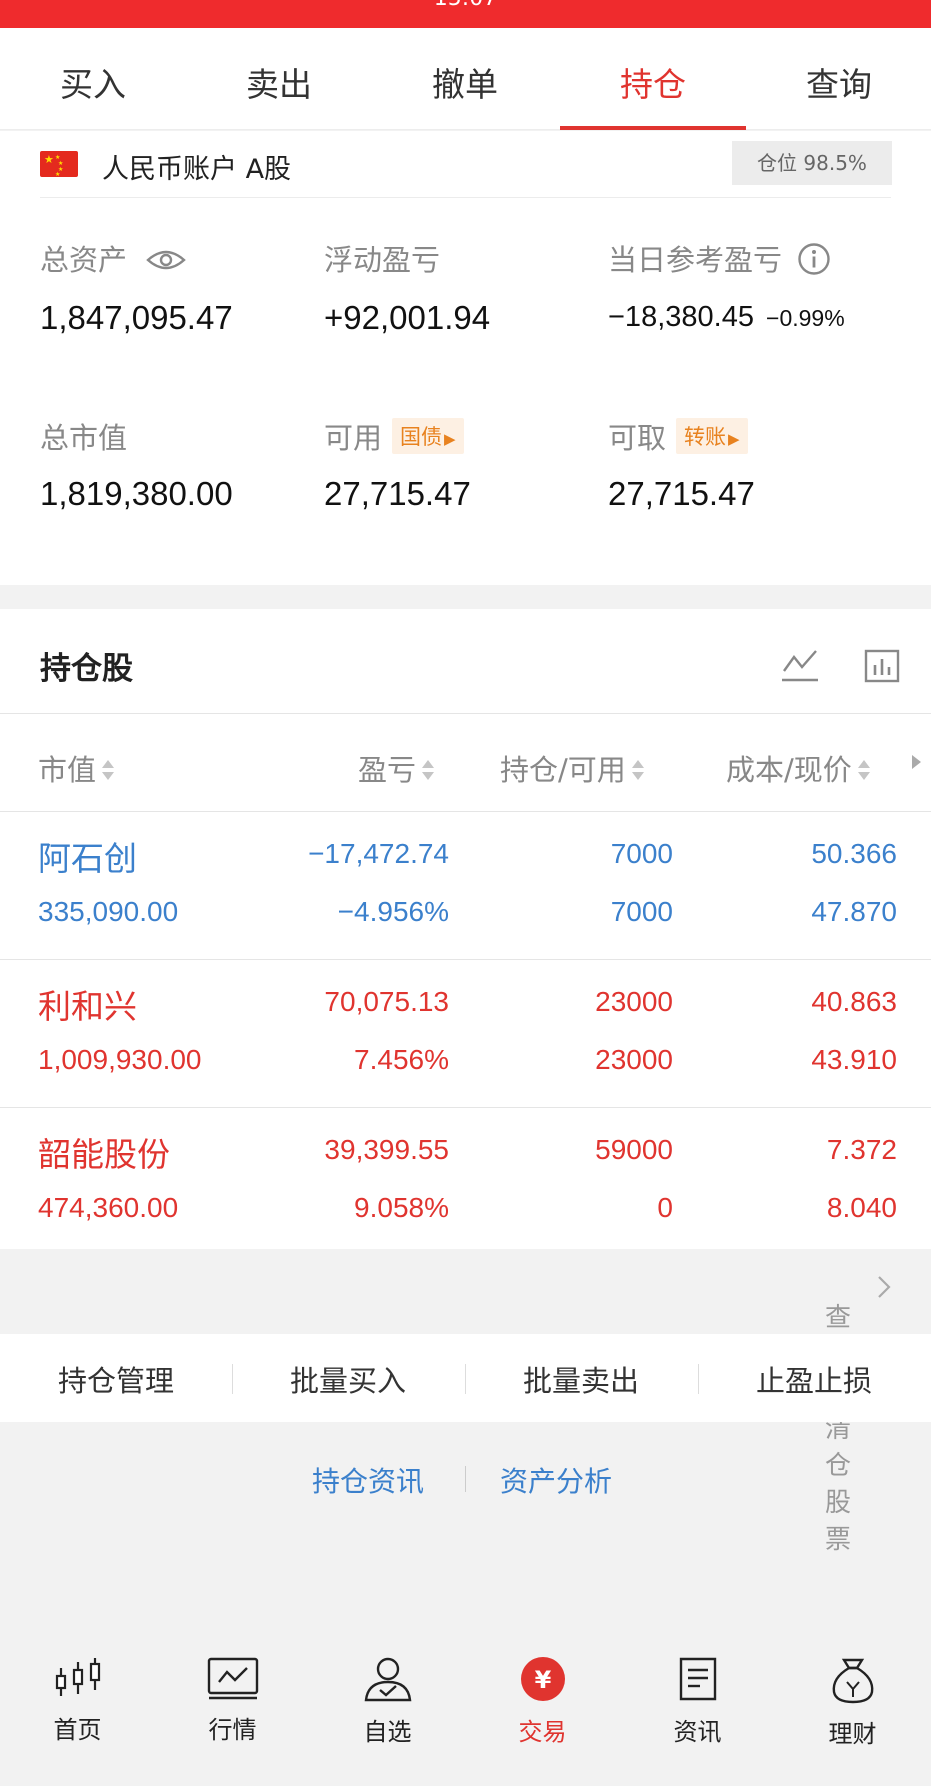 The height and width of the screenshot is (1786, 931). Describe the element at coordinates (465, 82) in the screenshot. I see `tab-cancel-order: 撤单` at that location.